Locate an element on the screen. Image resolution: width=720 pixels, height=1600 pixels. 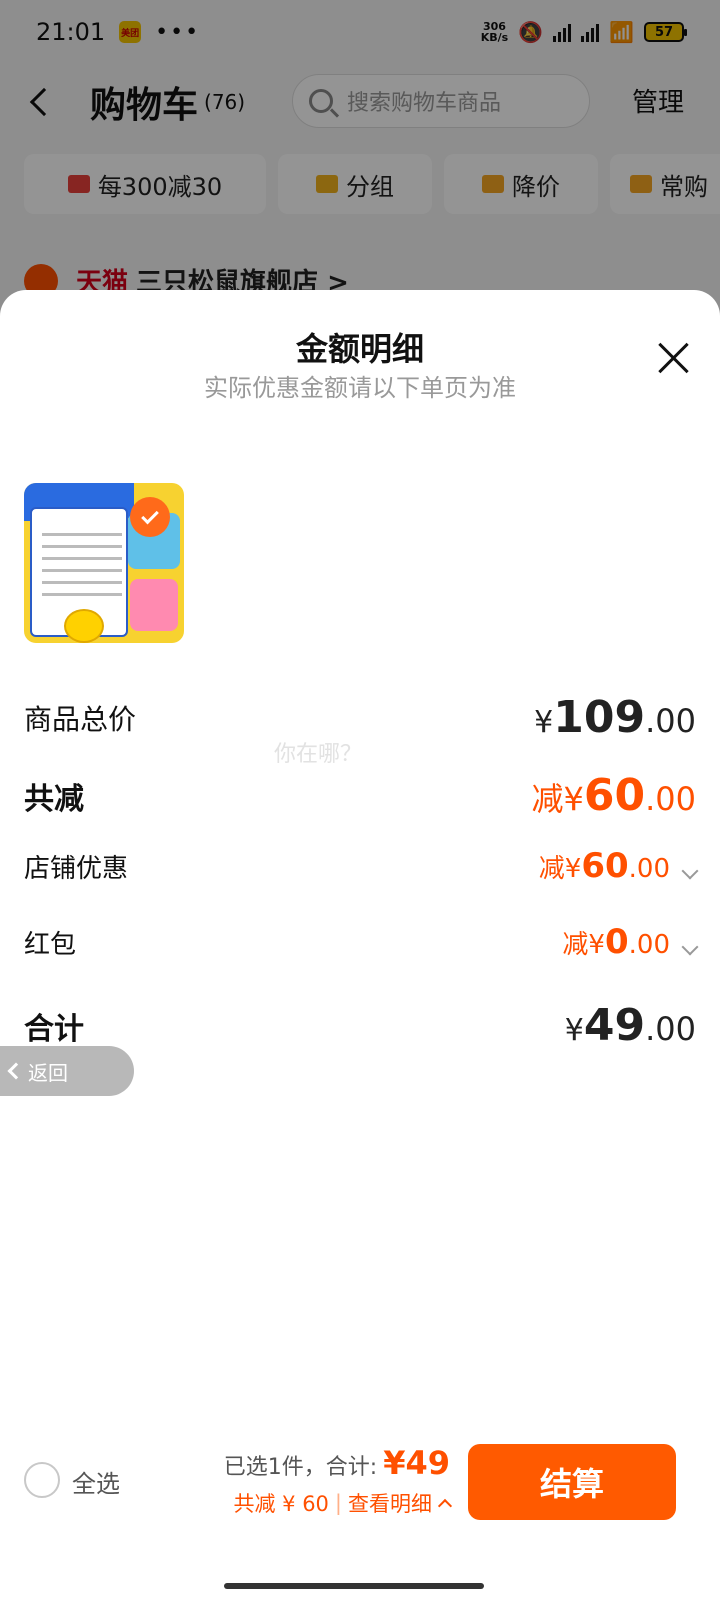
row-label: 红包 is located at coordinates (50, 944).